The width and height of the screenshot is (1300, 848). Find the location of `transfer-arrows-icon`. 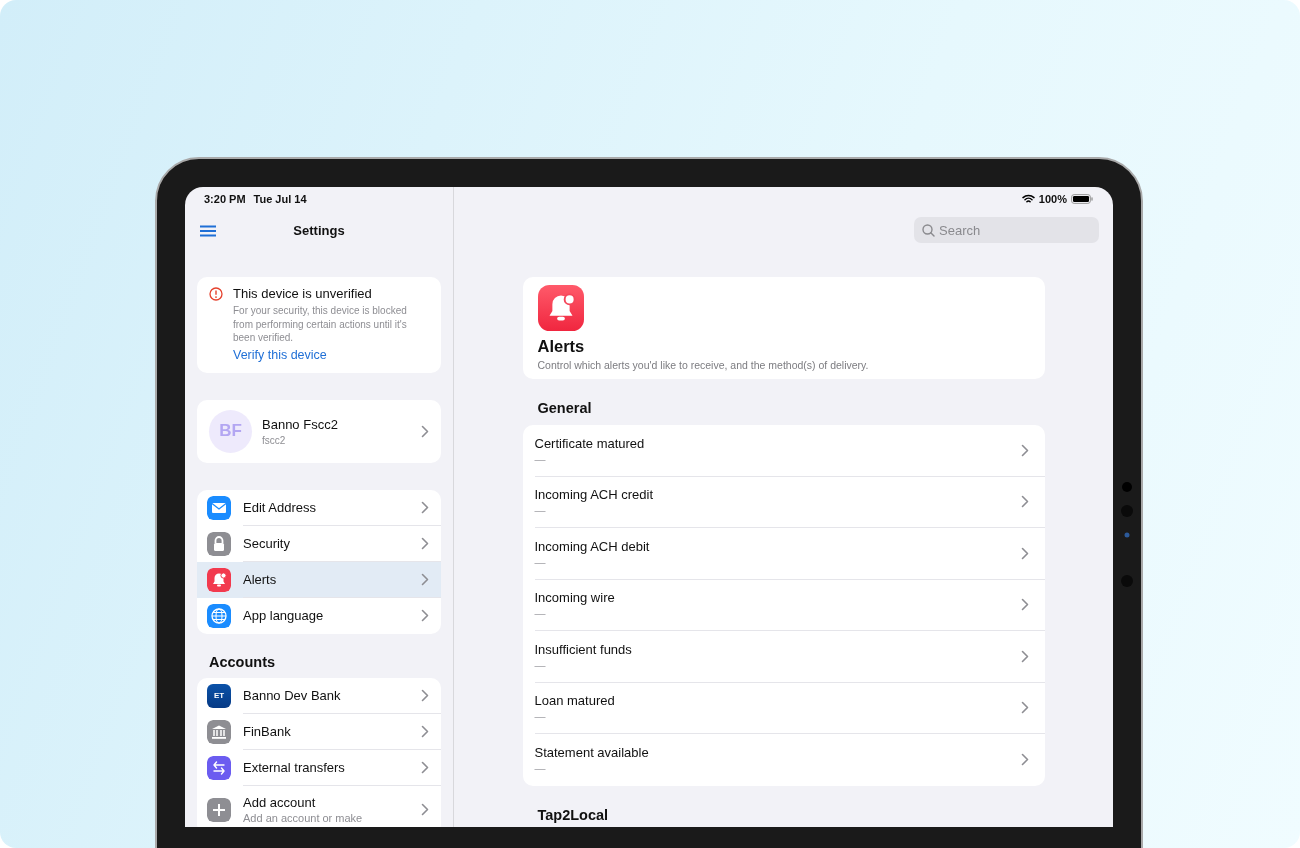

transfer-arrows-icon is located at coordinates (219, 767).